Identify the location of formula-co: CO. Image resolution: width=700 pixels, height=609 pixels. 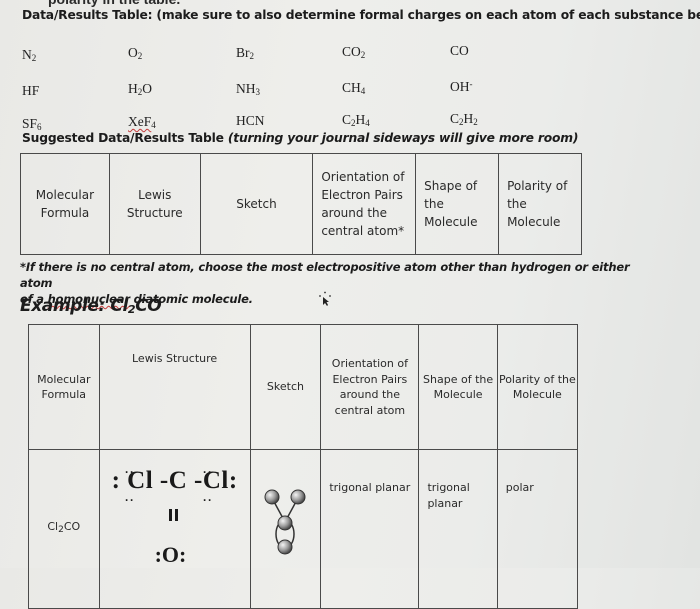
(459, 50).